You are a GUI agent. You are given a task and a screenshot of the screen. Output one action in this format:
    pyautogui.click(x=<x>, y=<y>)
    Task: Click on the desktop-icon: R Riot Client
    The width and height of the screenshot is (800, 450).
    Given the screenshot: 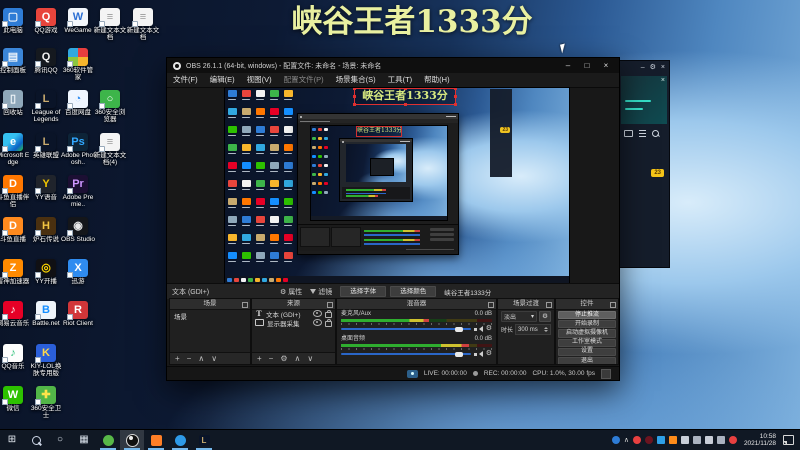 What is the action you would take?
    pyautogui.click(x=78, y=314)
    